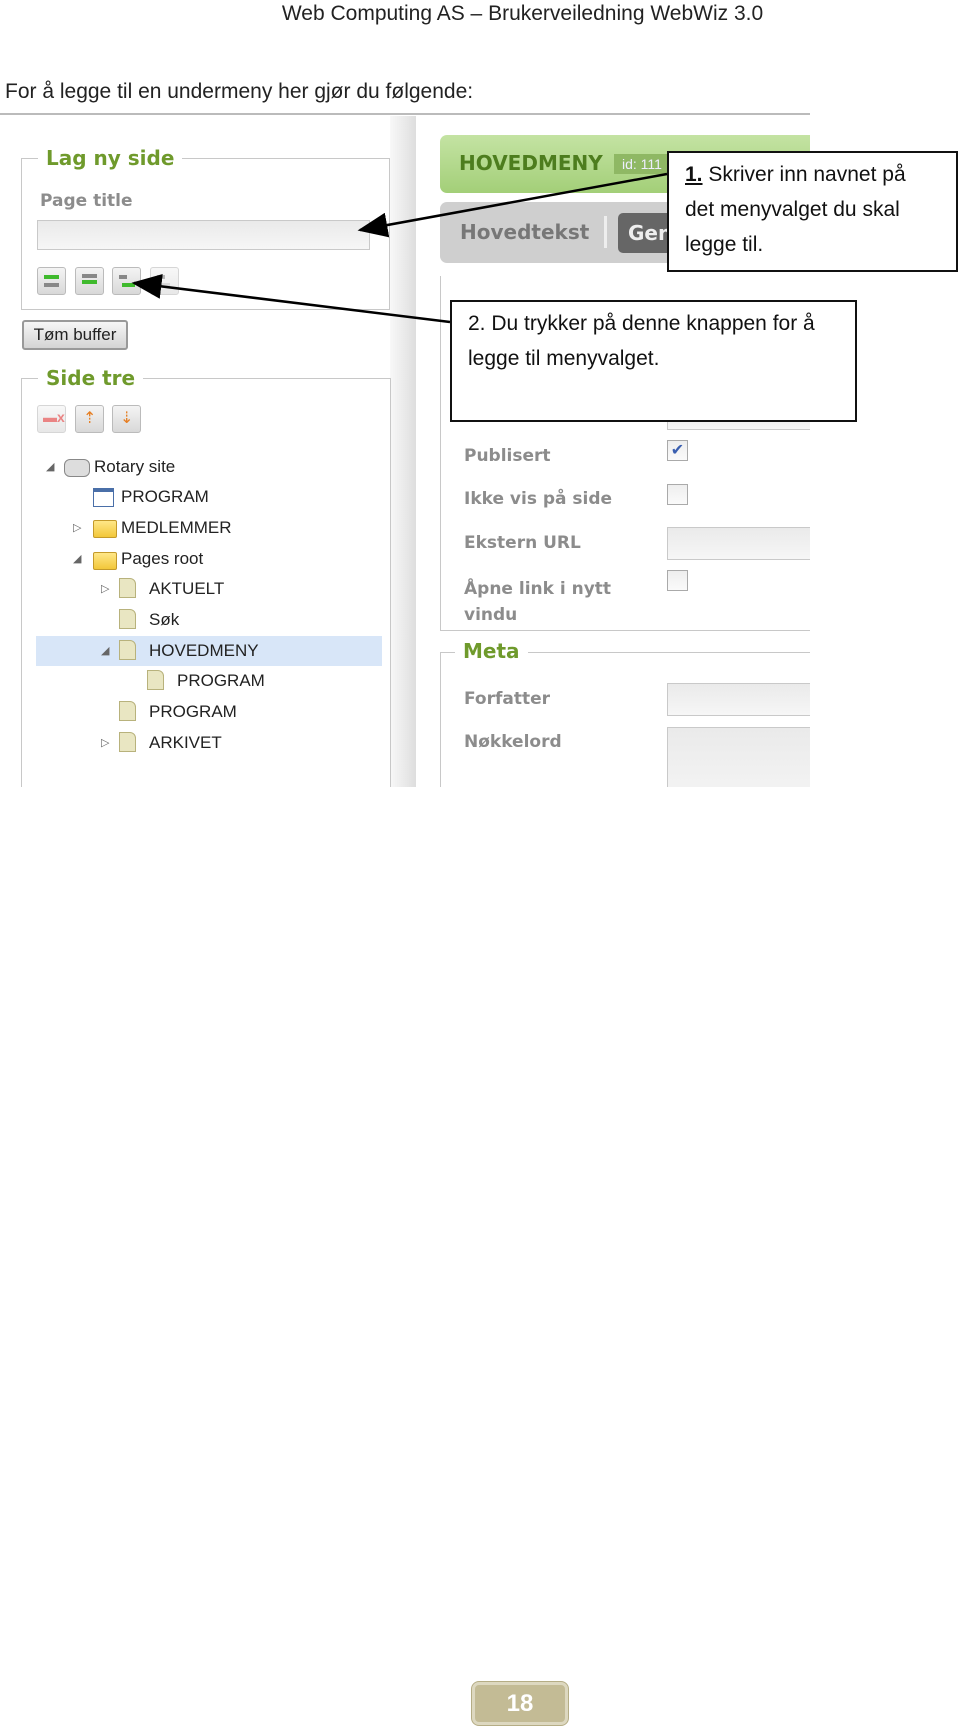  I want to click on arrow-to-title-input, so click(512, 205).